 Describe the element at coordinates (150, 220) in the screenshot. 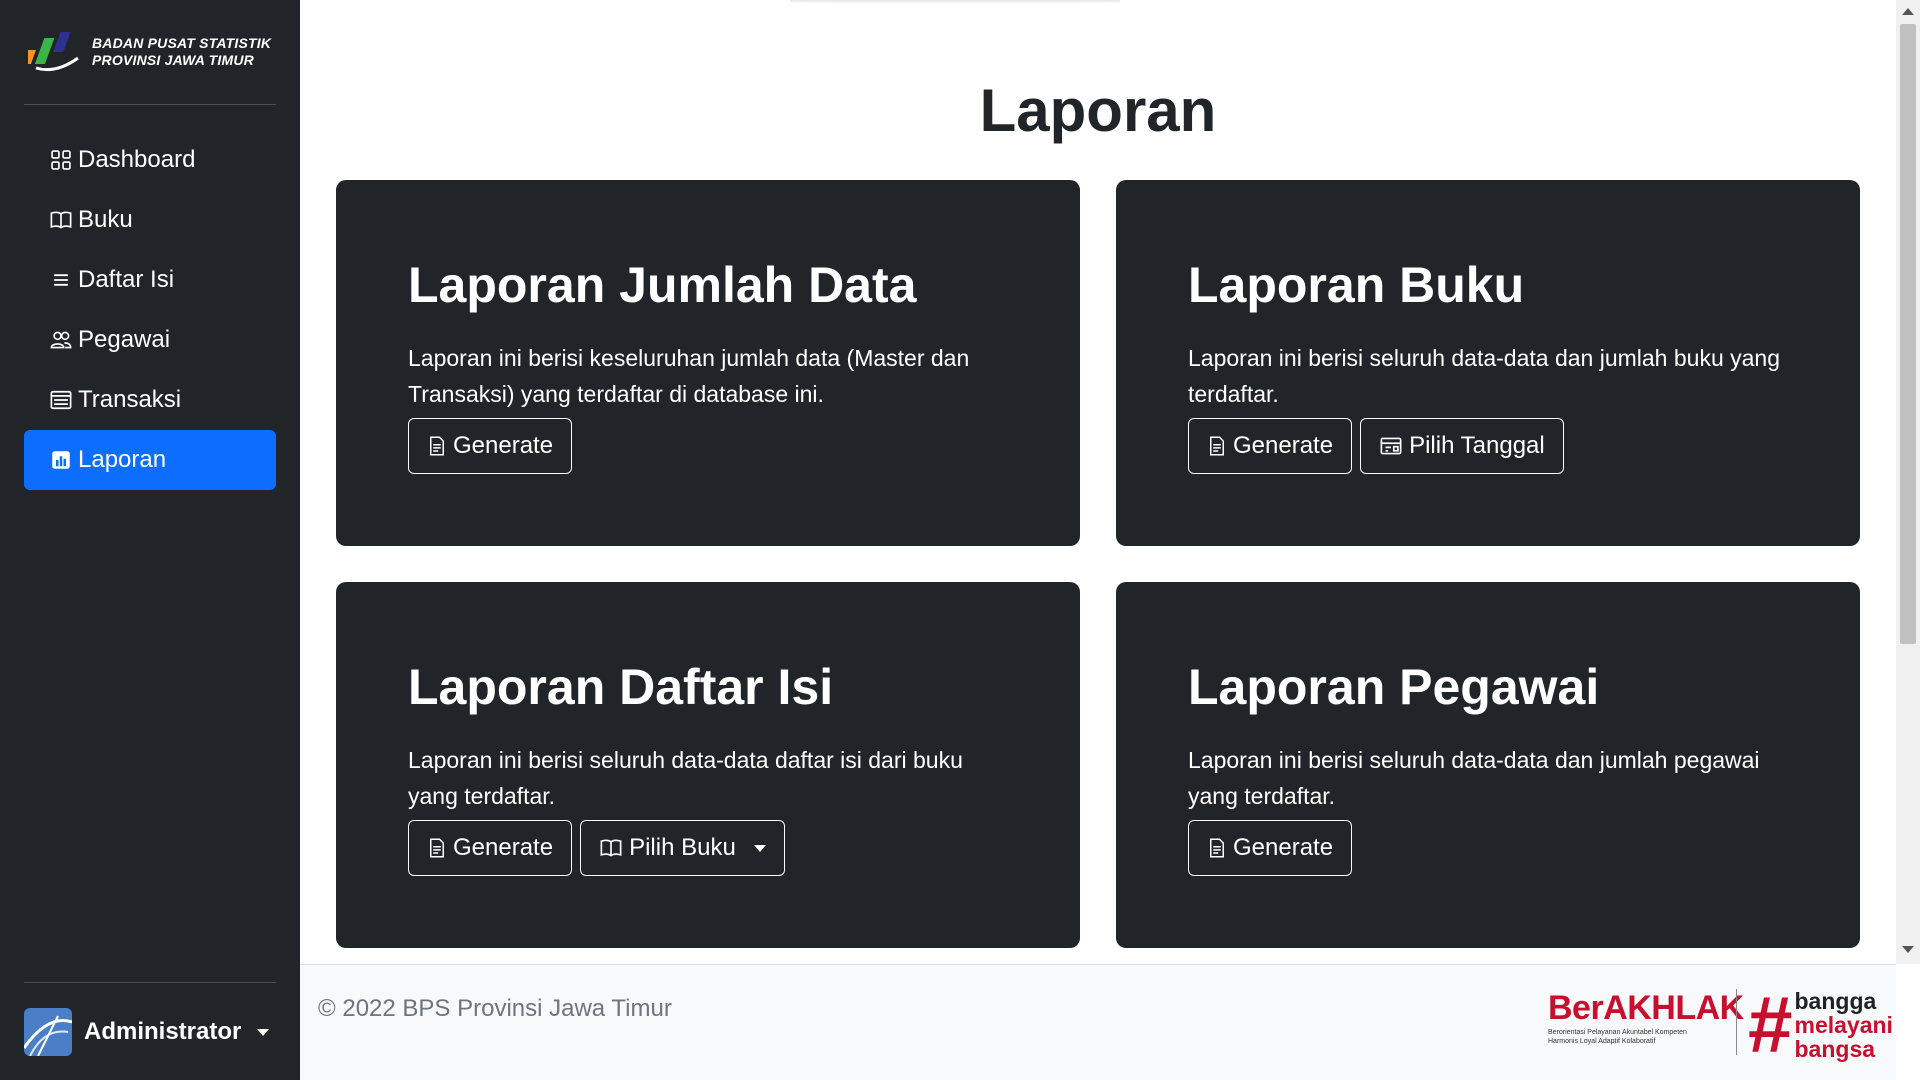

I see `sidebar-item-buku: Buku` at that location.